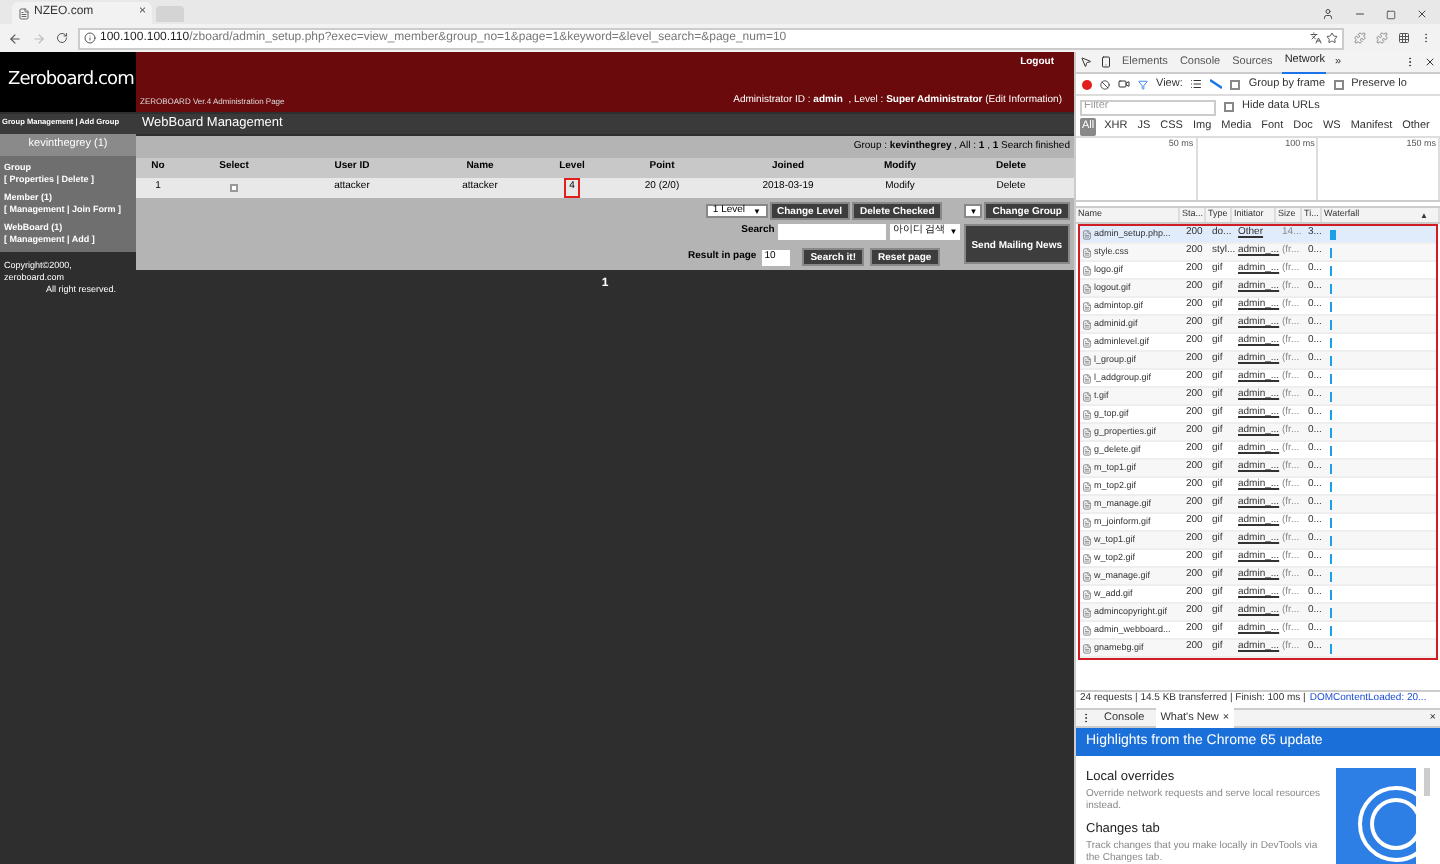 The height and width of the screenshot is (864, 1440). Describe the element at coordinates (1360, 14) in the screenshot. I see `minimize-icon` at that location.